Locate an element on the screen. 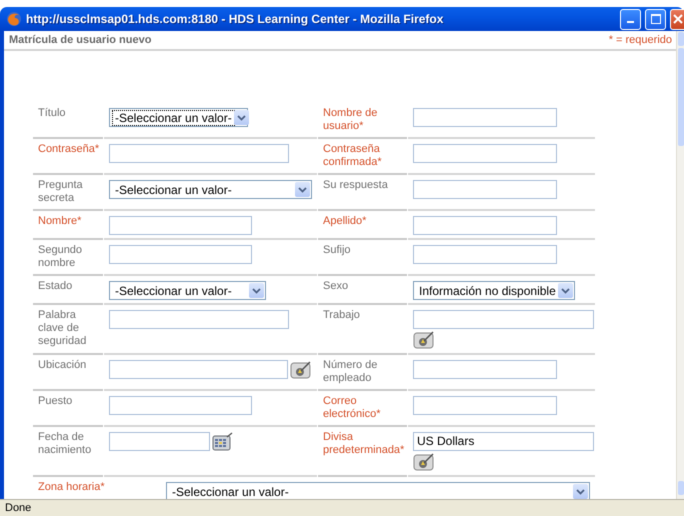  field-label: Título is located at coordinates (52, 113).